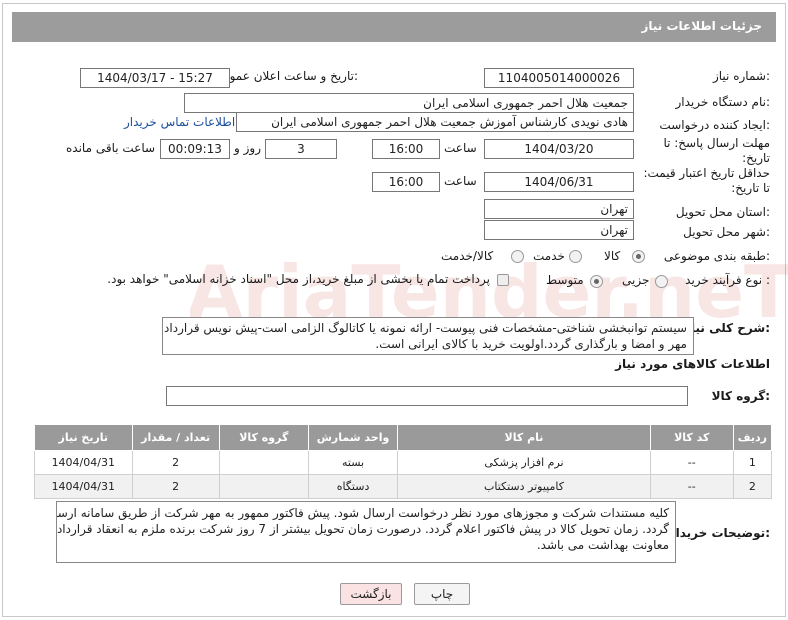  I want to click on treasury-checkbox, so click(503, 280).